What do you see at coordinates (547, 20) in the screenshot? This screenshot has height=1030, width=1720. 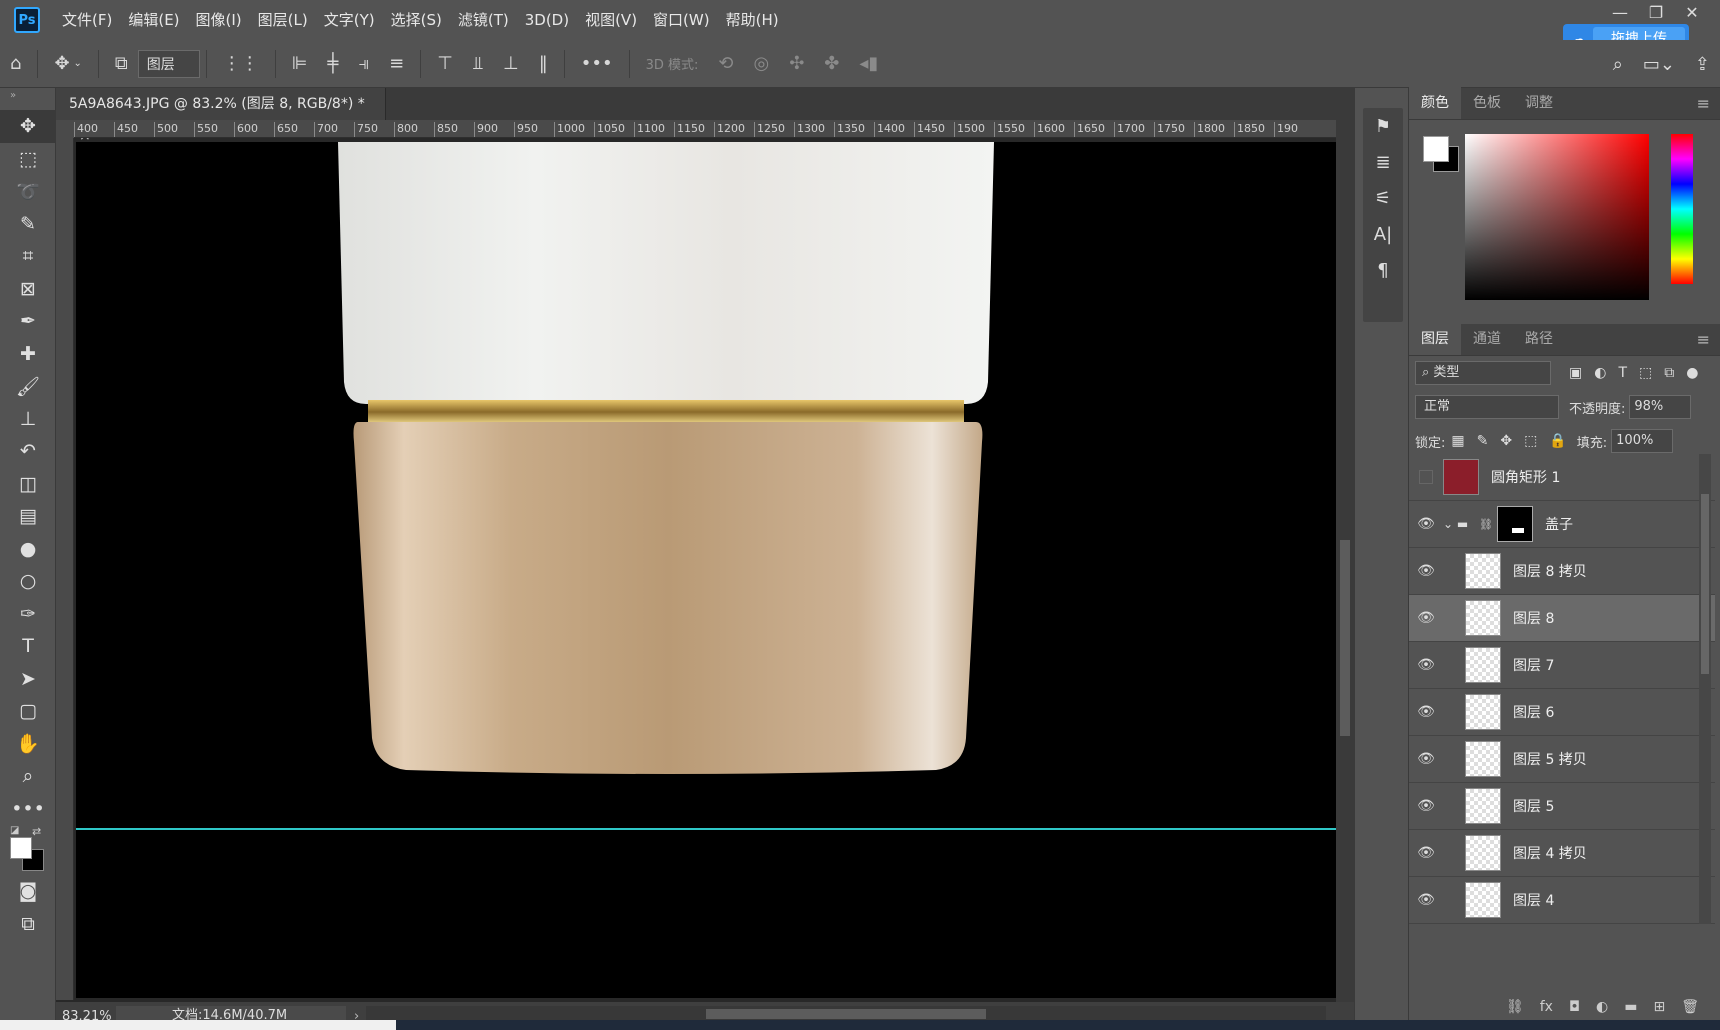 I see `menu-item: 3D(D)` at bounding box center [547, 20].